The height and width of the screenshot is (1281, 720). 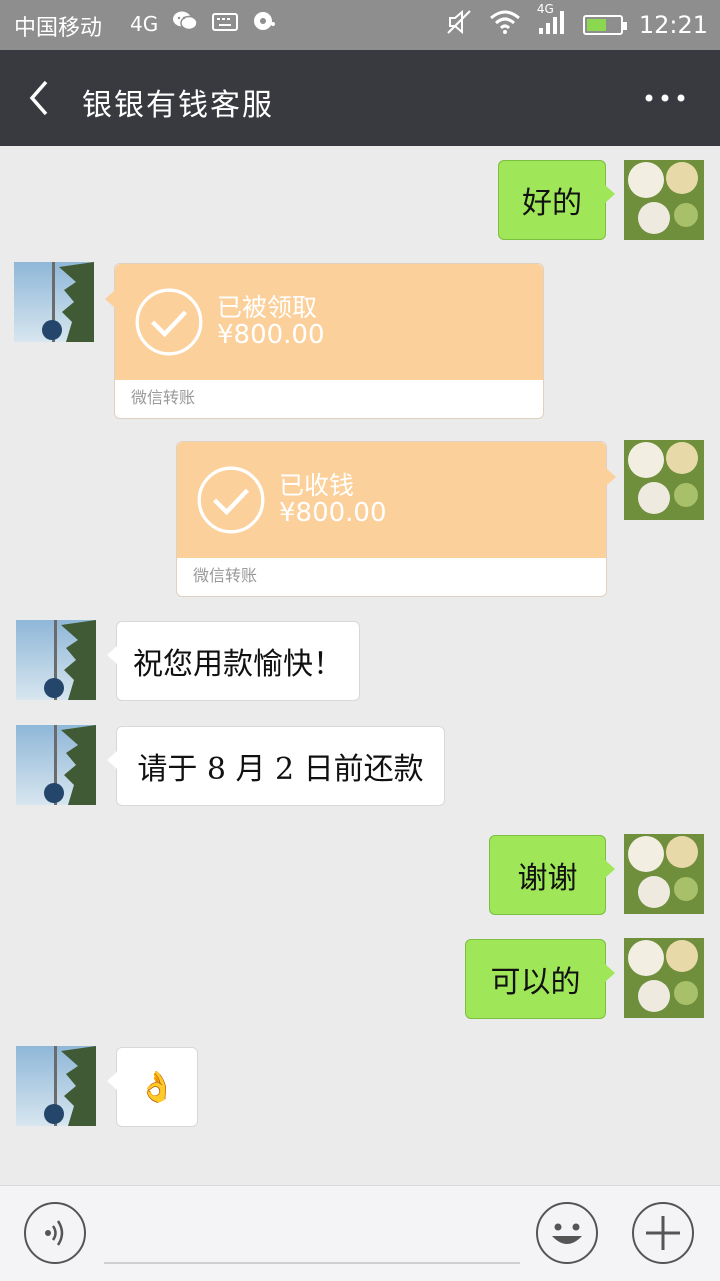 I want to click on more-button, so click(x=665, y=98).